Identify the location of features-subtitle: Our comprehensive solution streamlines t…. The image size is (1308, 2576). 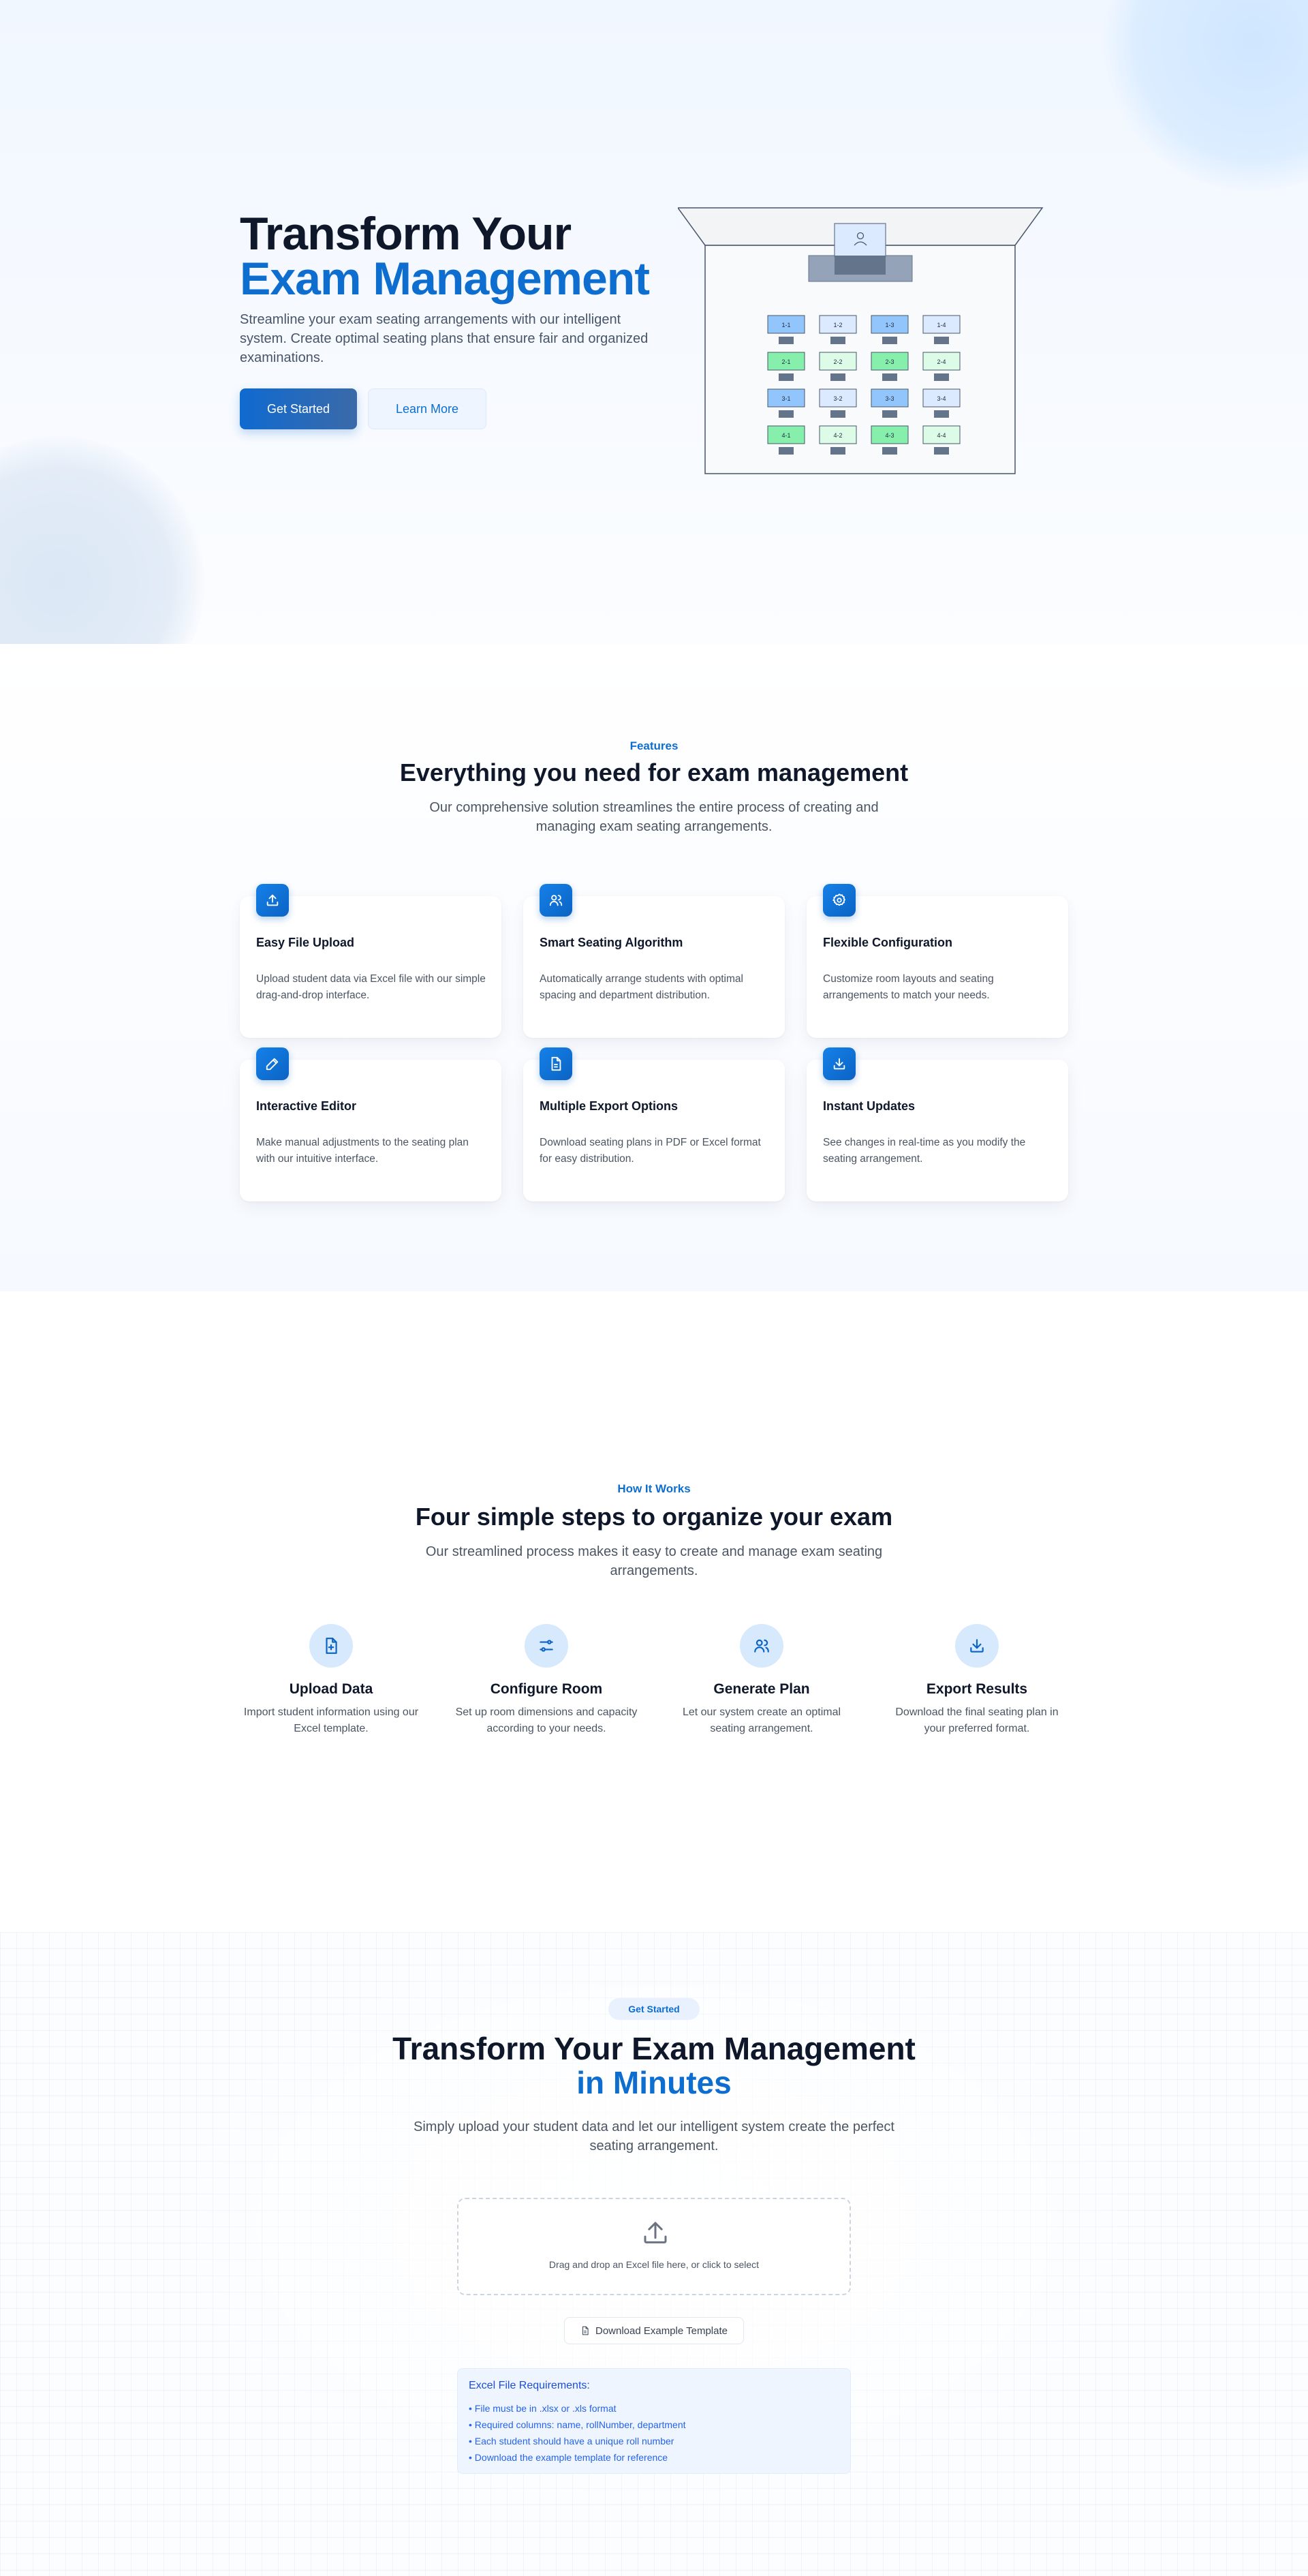
(654, 817).